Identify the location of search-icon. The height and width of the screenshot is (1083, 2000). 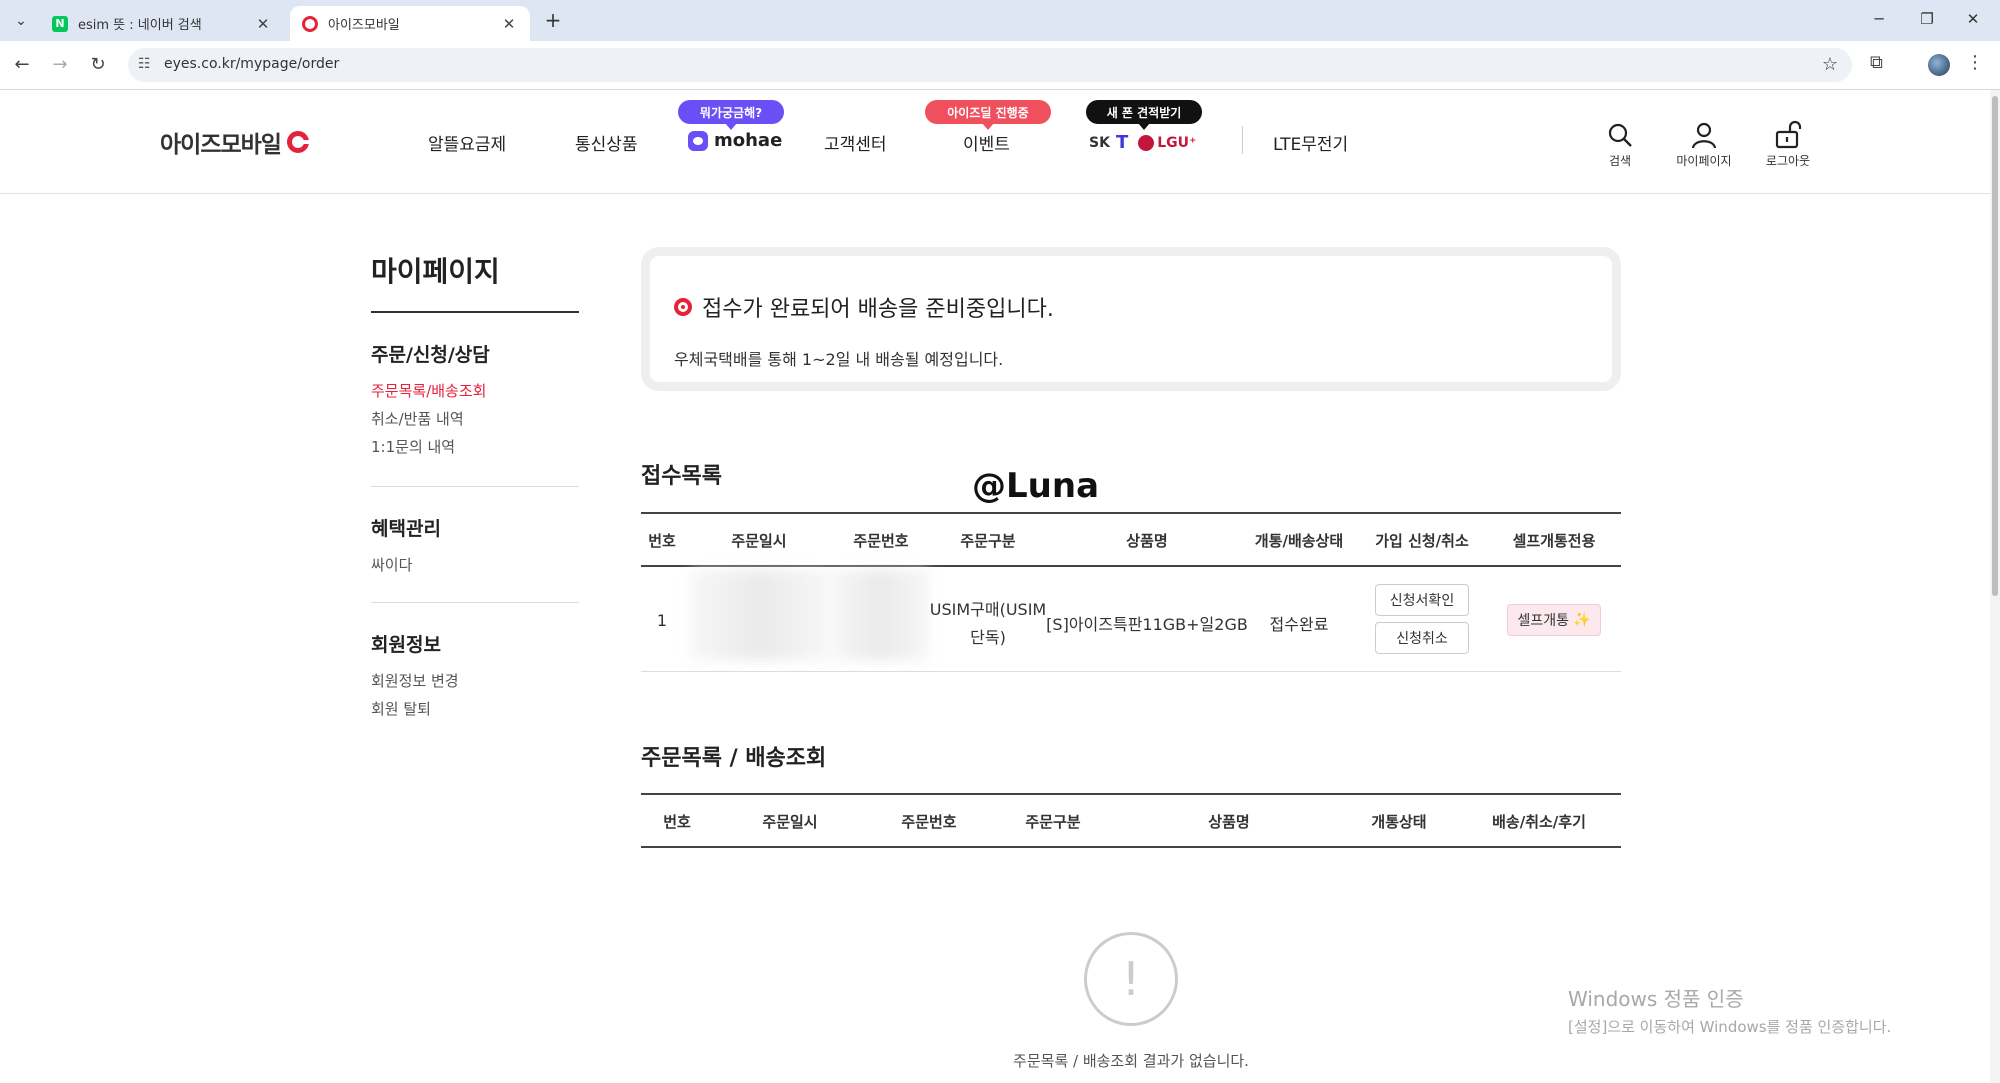
(1620, 135).